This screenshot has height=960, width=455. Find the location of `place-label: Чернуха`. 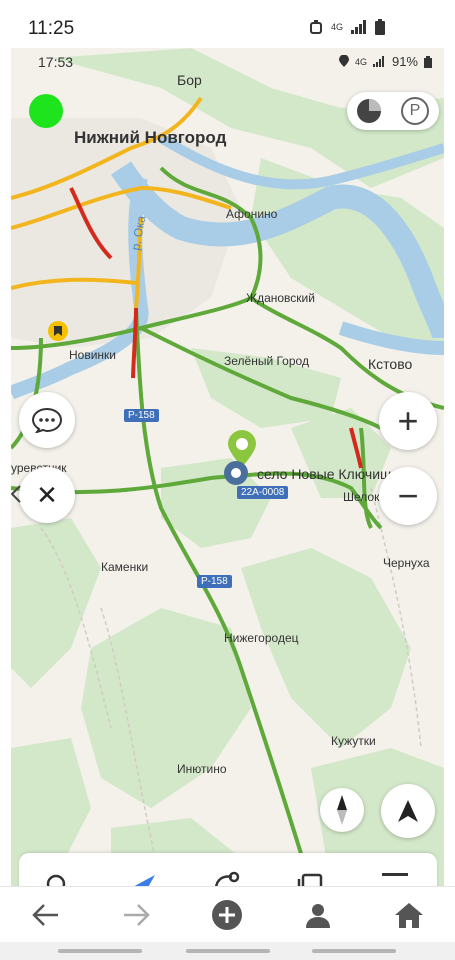

place-label: Чернуха is located at coordinates (406, 563).